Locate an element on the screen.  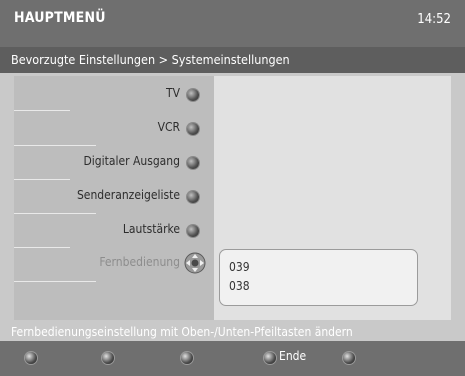
menu-item-label: Digitaler Ausgang is located at coordinates (131, 161).